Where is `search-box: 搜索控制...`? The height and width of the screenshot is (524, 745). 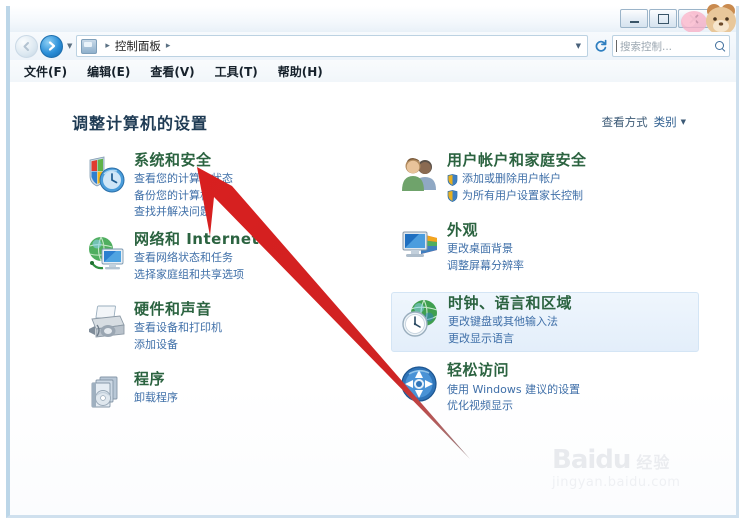 search-box: 搜索控制... is located at coordinates (671, 46).